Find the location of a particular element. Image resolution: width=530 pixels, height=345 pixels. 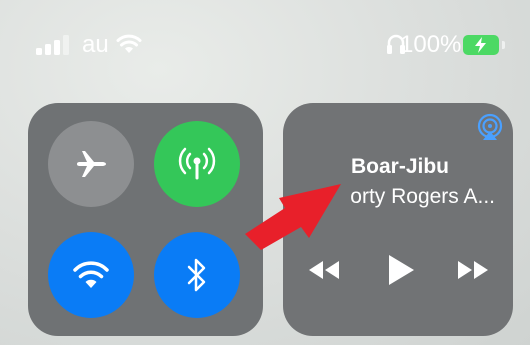

wifi-toggle is located at coordinates (91, 275).